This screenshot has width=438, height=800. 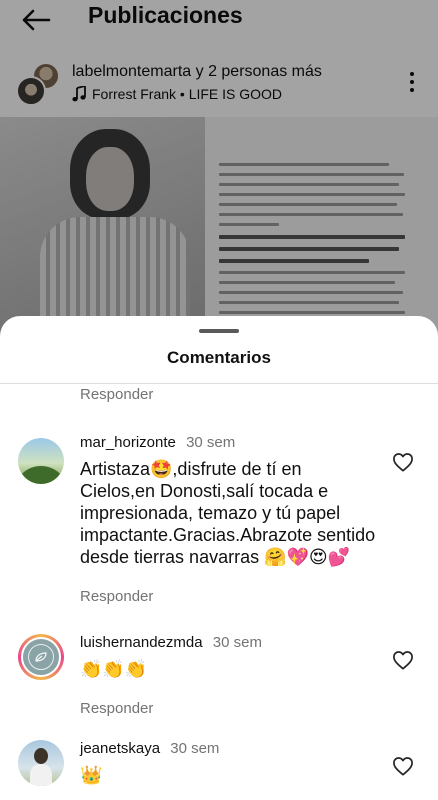 I want to click on comment-username: luishernandezmda, so click(x=141, y=642).